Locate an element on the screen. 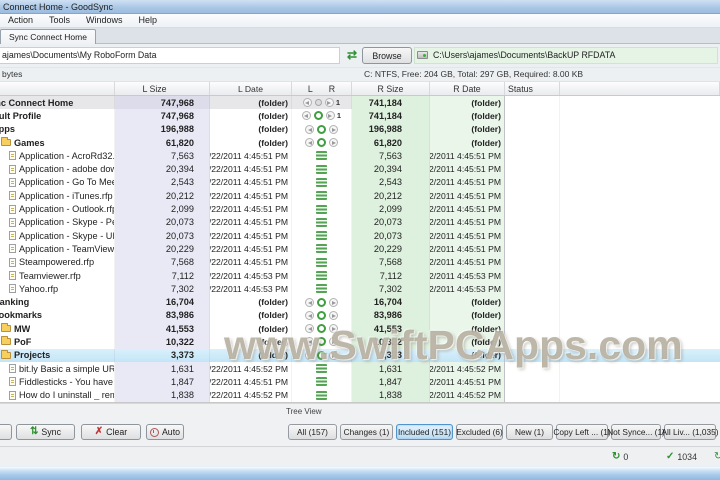 Image resolution: width=720 pixels, height=480 pixels. filter-all-157: All (157) is located at coordinates (312, 432).